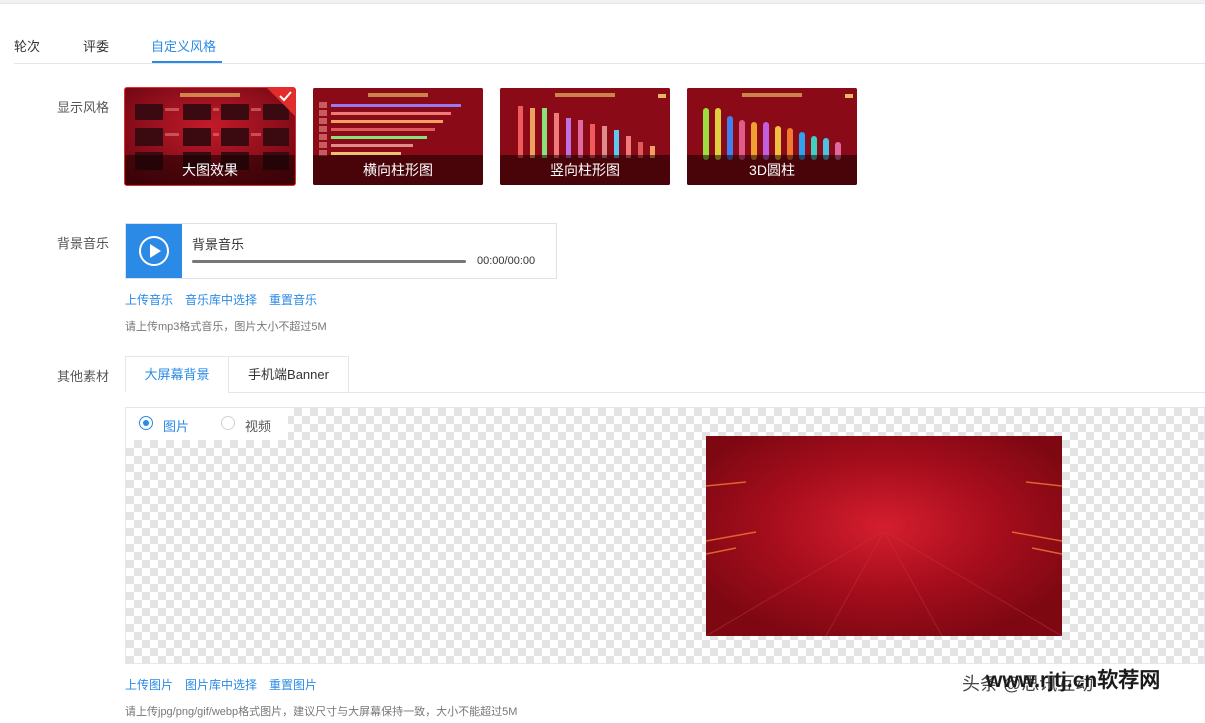 The height and width of the screenshot is (723, 1205). What do you see at coordinates (96, 45) in the screenshot?
I see `tab-judges: 评委` at bounding box center [96, 45].